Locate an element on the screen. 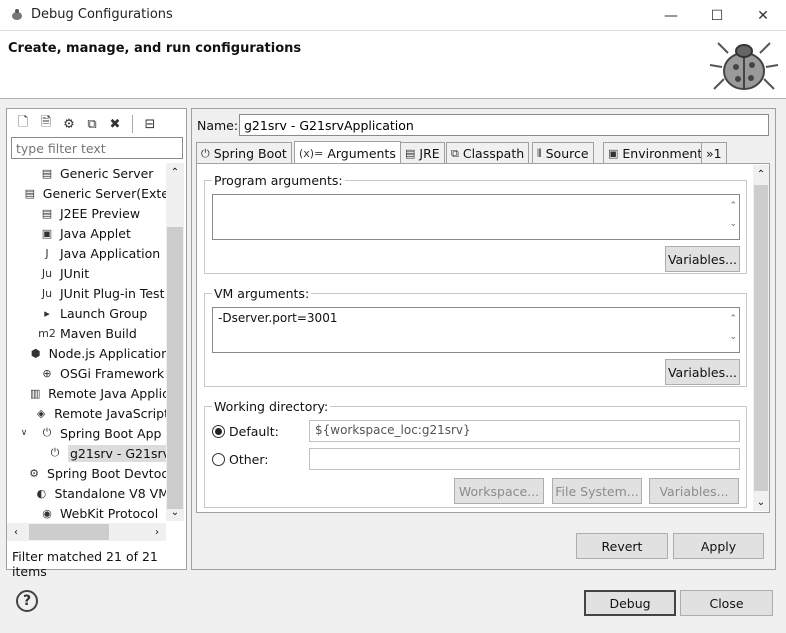 Image resolution: width=786 pixels, height=633 pixels. tree-item: ▣ Java Applet is located at coordinates (88, 233).